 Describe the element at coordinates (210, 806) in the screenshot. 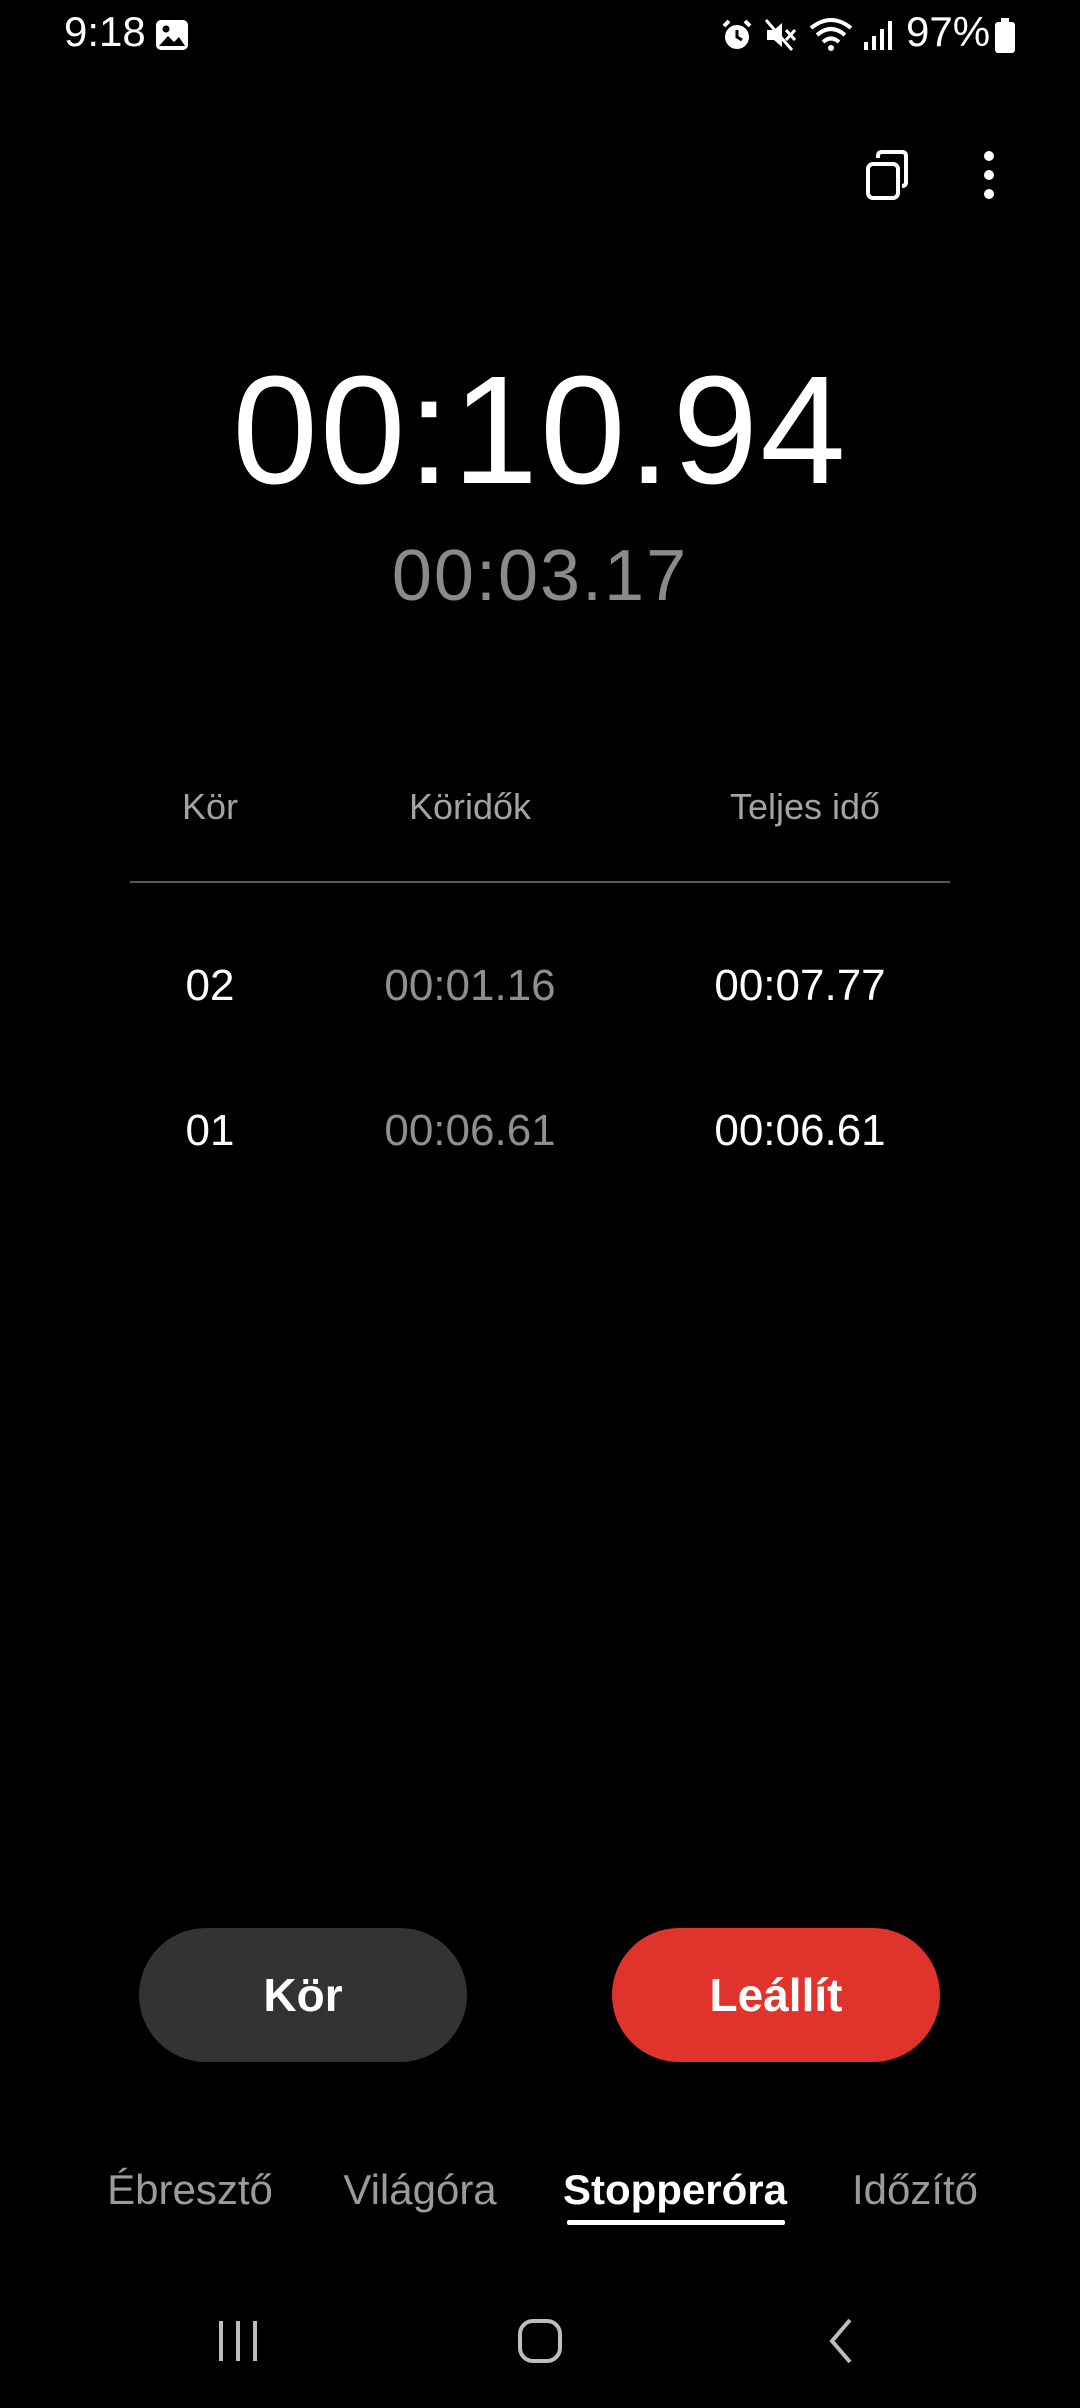

I see `header-lap-number: Kör` at that location.